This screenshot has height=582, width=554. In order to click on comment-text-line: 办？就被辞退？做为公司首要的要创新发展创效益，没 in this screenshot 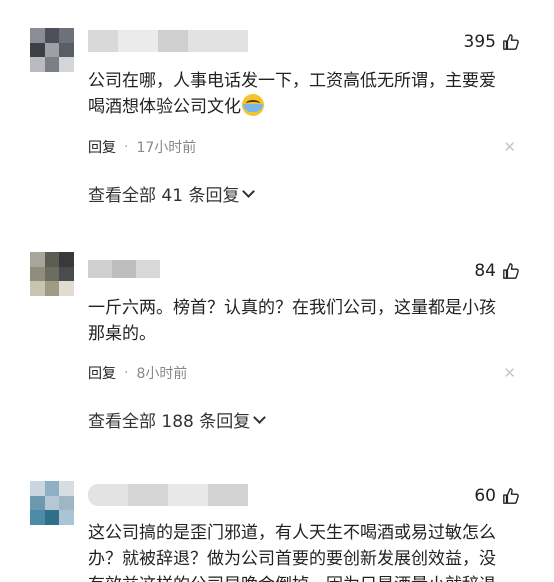, I will do `click(292, 559)`.